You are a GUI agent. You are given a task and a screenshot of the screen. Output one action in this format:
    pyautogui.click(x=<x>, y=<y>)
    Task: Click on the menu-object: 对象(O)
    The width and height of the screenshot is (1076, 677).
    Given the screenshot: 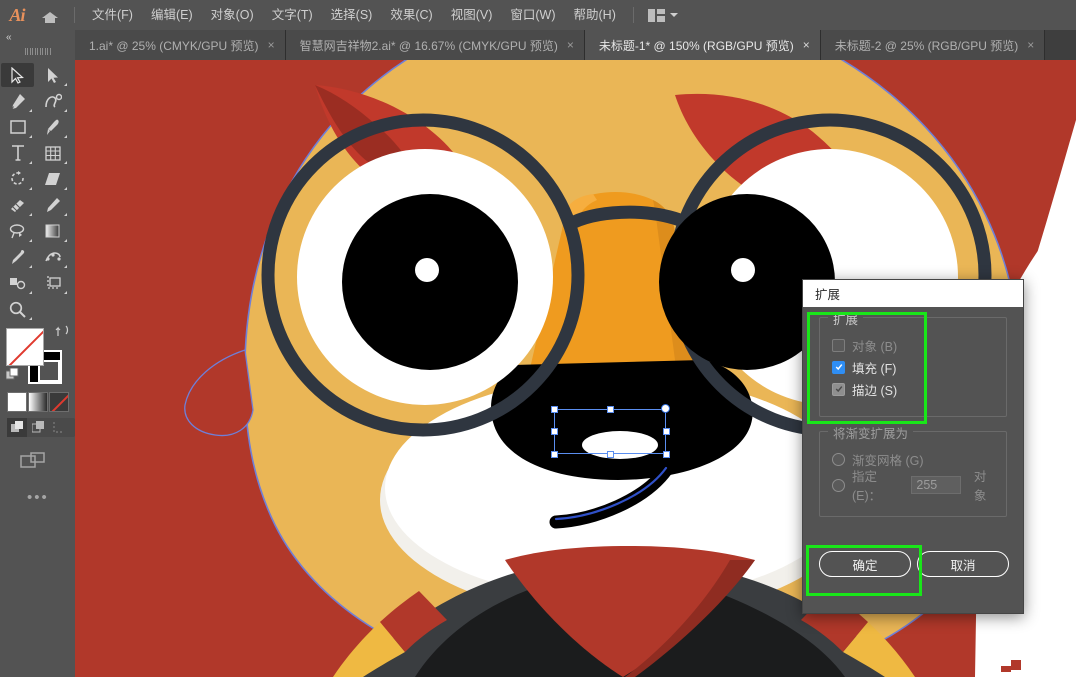 What is the action you would take?
    pyautogui.click(x=232, y=15)
    